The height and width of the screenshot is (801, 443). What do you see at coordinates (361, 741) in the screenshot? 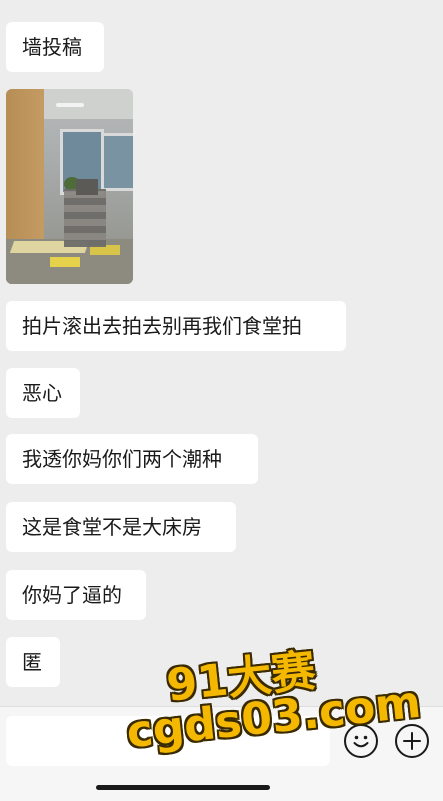
I see `emoji-icon` at bounding box center [361, 741].